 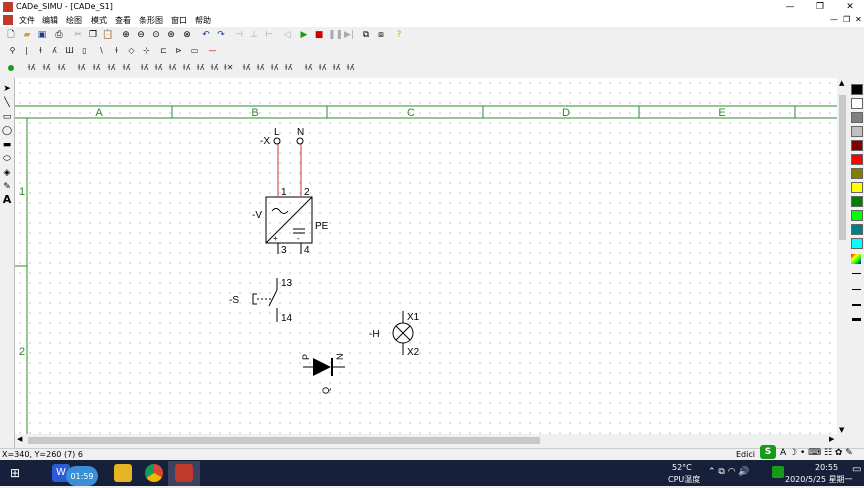 I want to click on contact-set-7-icon: ɫʎ, so click(x=126, y=68).